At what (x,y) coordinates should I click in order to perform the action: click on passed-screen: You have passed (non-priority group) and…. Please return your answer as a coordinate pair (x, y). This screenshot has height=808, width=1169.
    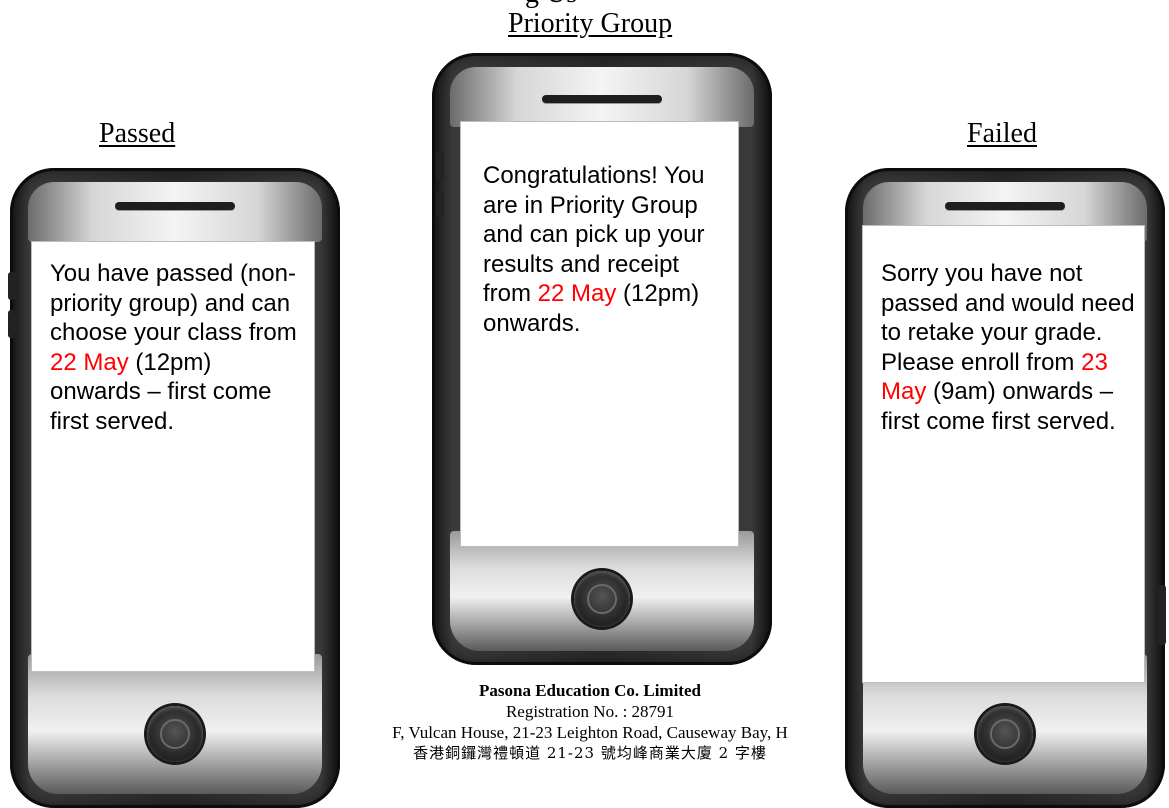
    Looking at the image, I should click on (173, 456).